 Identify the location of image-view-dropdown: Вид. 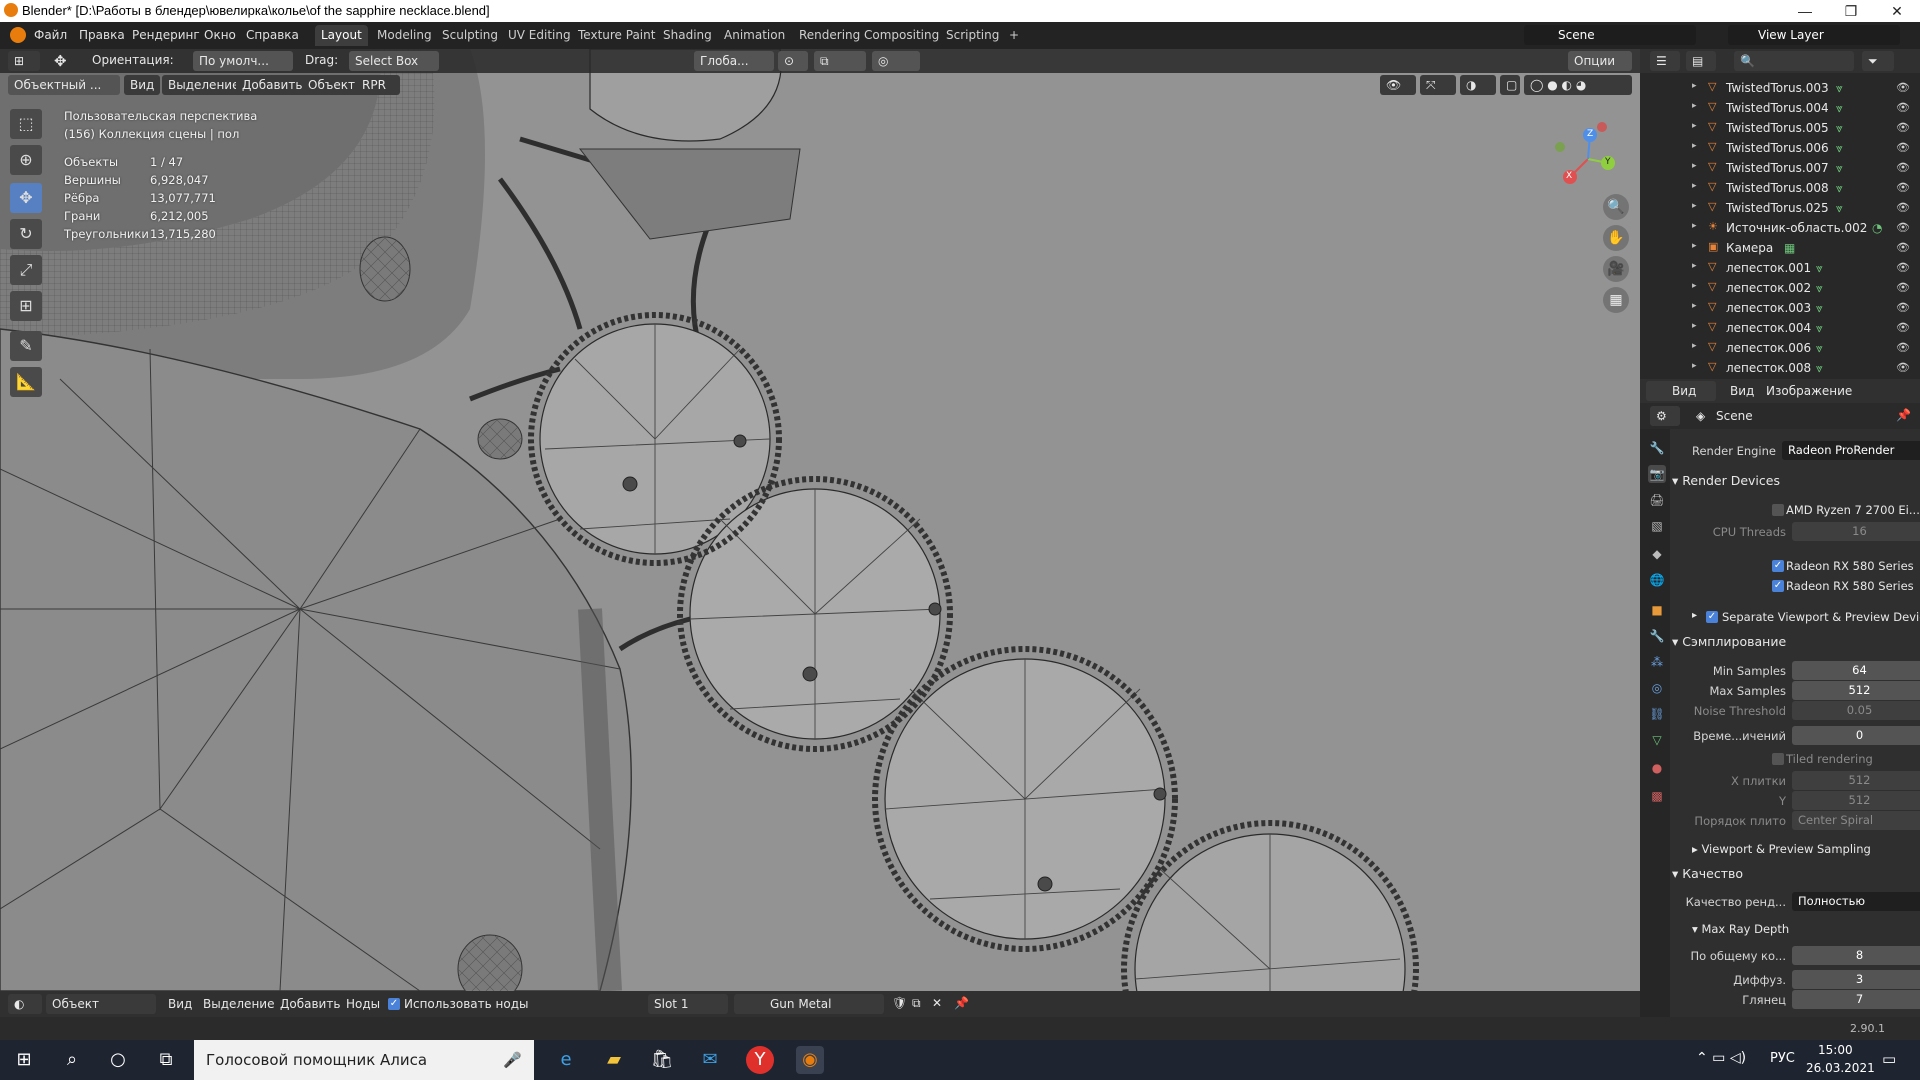
(1681, 391).